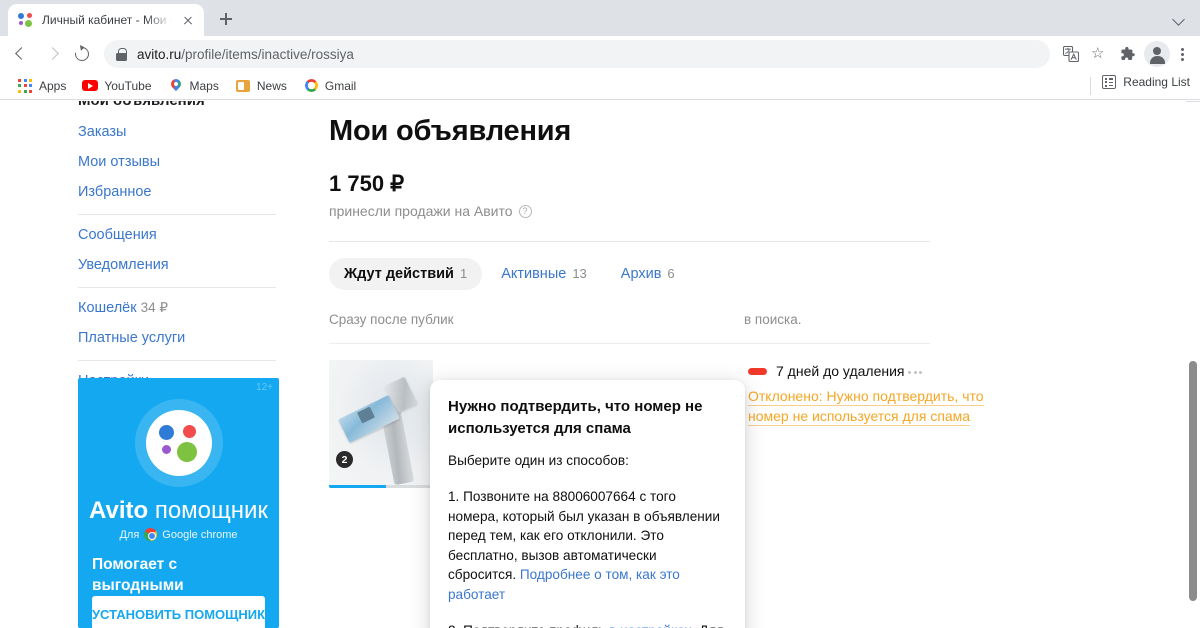 This screenshot has height=628, width=1200. What do you see at coordinates (264, 387) in the screenshot?
I see `banner-age-rating: 12+` at bounding box center [264, 387].